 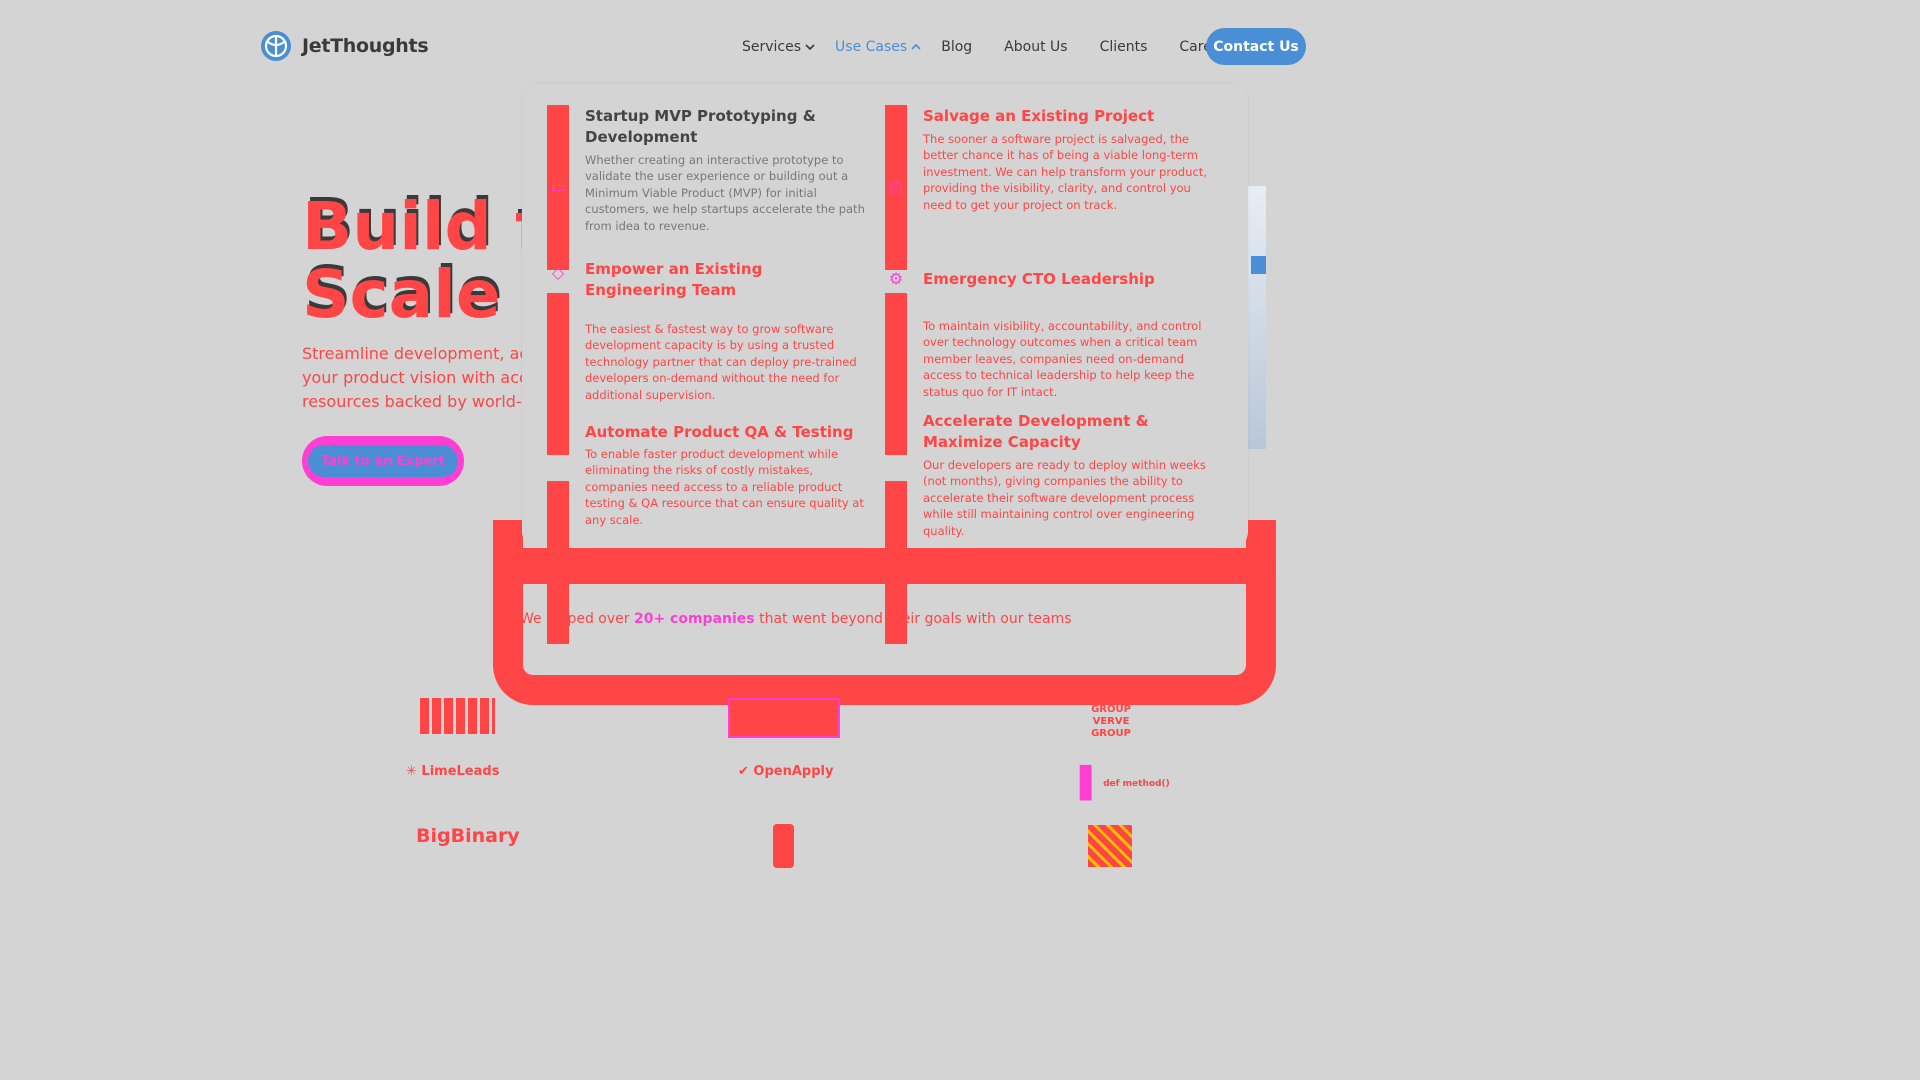 I want to click on nav-services: Services, so click(x=778, y=47).